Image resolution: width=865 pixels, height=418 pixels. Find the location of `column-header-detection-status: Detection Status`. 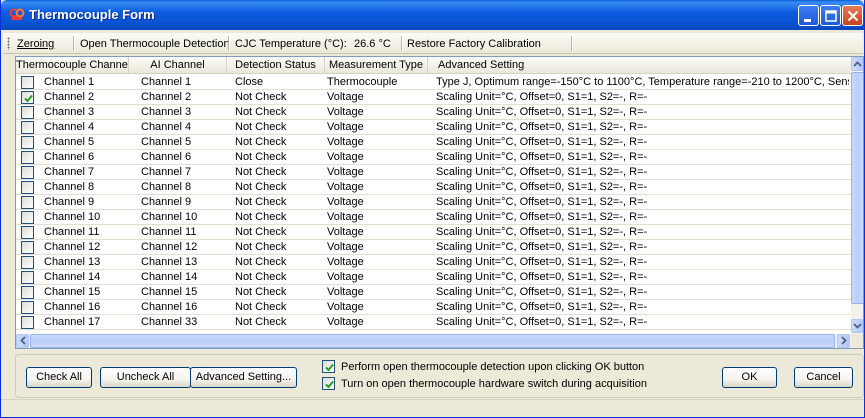

column-header-detection-status: Detection Status is located at coordinates (276, 65).